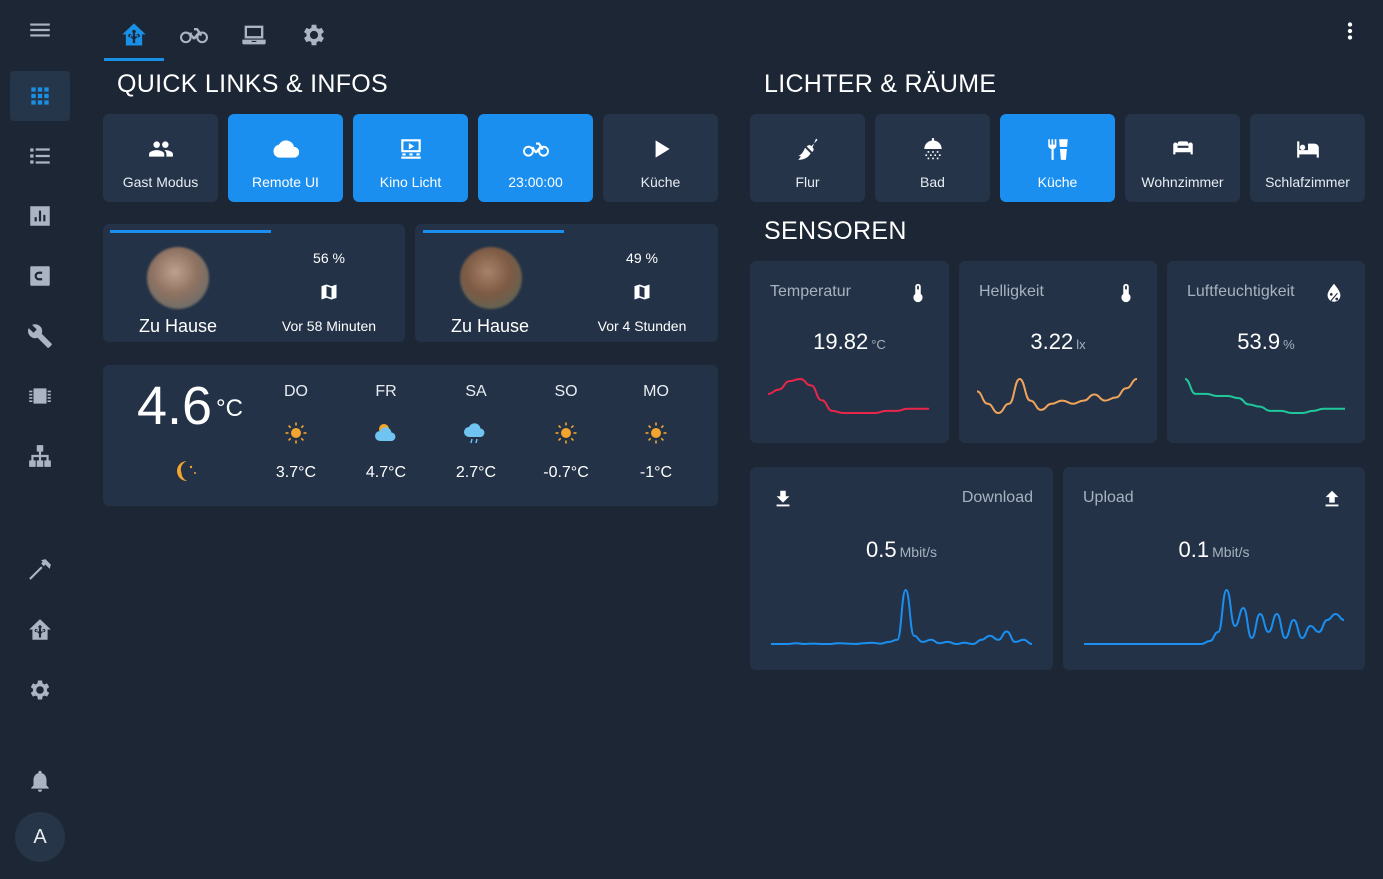 This screenshot has width=1383, height=879. Describe the element at coordinates (642, 258) in the screenshot. I see `battery-percent: 49 %` at that location.